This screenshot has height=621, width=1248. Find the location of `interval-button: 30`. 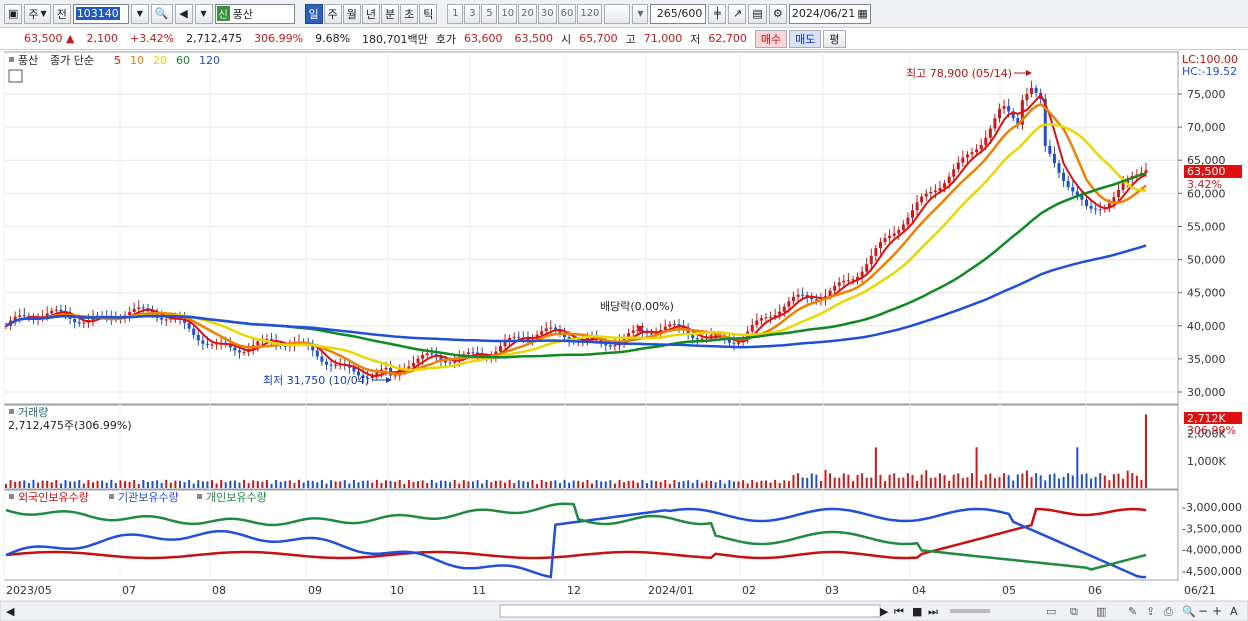

interval-button: 30 is located at coordinates (547, 13).